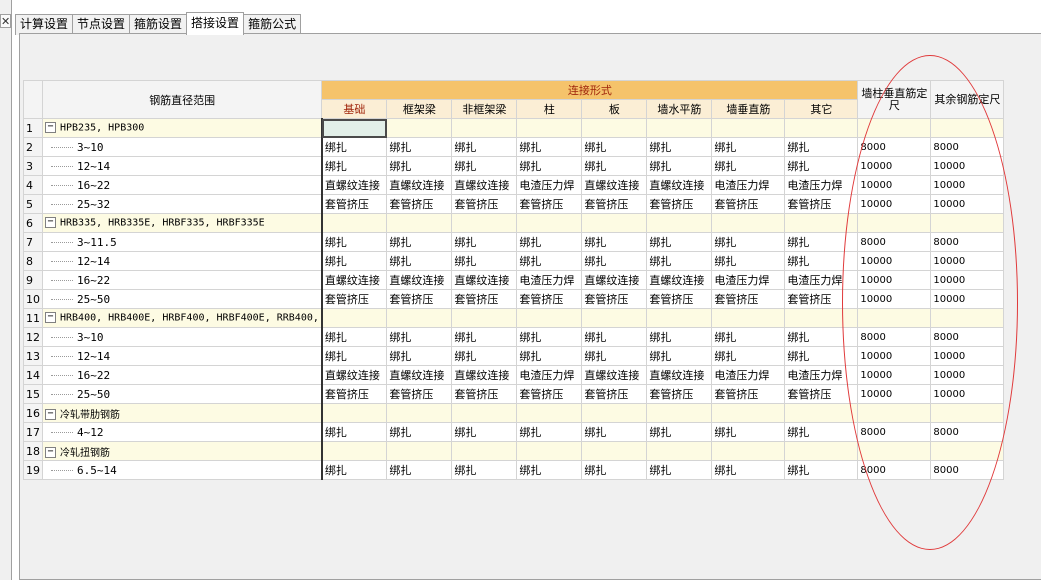 Image resolution: width=1041 pixels, height=580 pixels. I want to click on tab-stirrup-formula: 箍筋公式, so click(272, 24).